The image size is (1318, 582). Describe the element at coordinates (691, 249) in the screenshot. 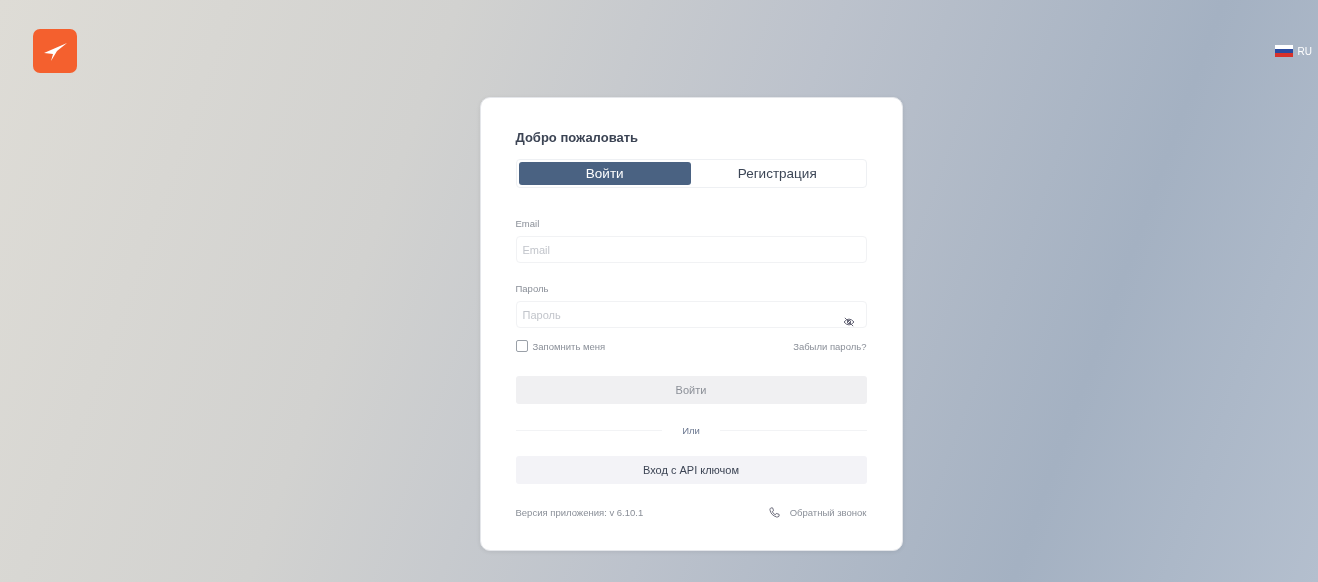

I see `email-field: Email` at that location.